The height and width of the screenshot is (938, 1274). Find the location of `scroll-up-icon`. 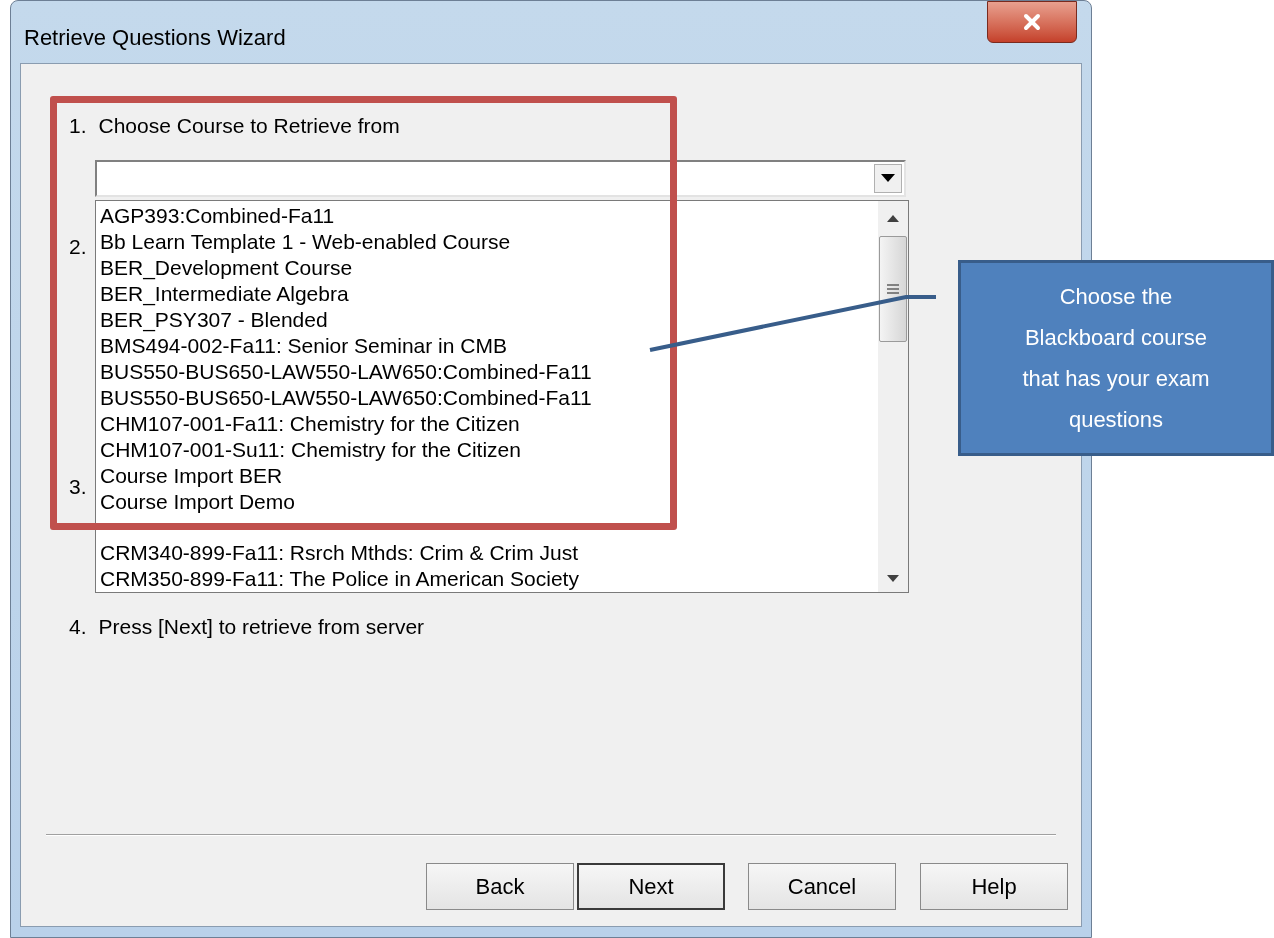

scroll-up-icon is located at coordinates (893, 218).